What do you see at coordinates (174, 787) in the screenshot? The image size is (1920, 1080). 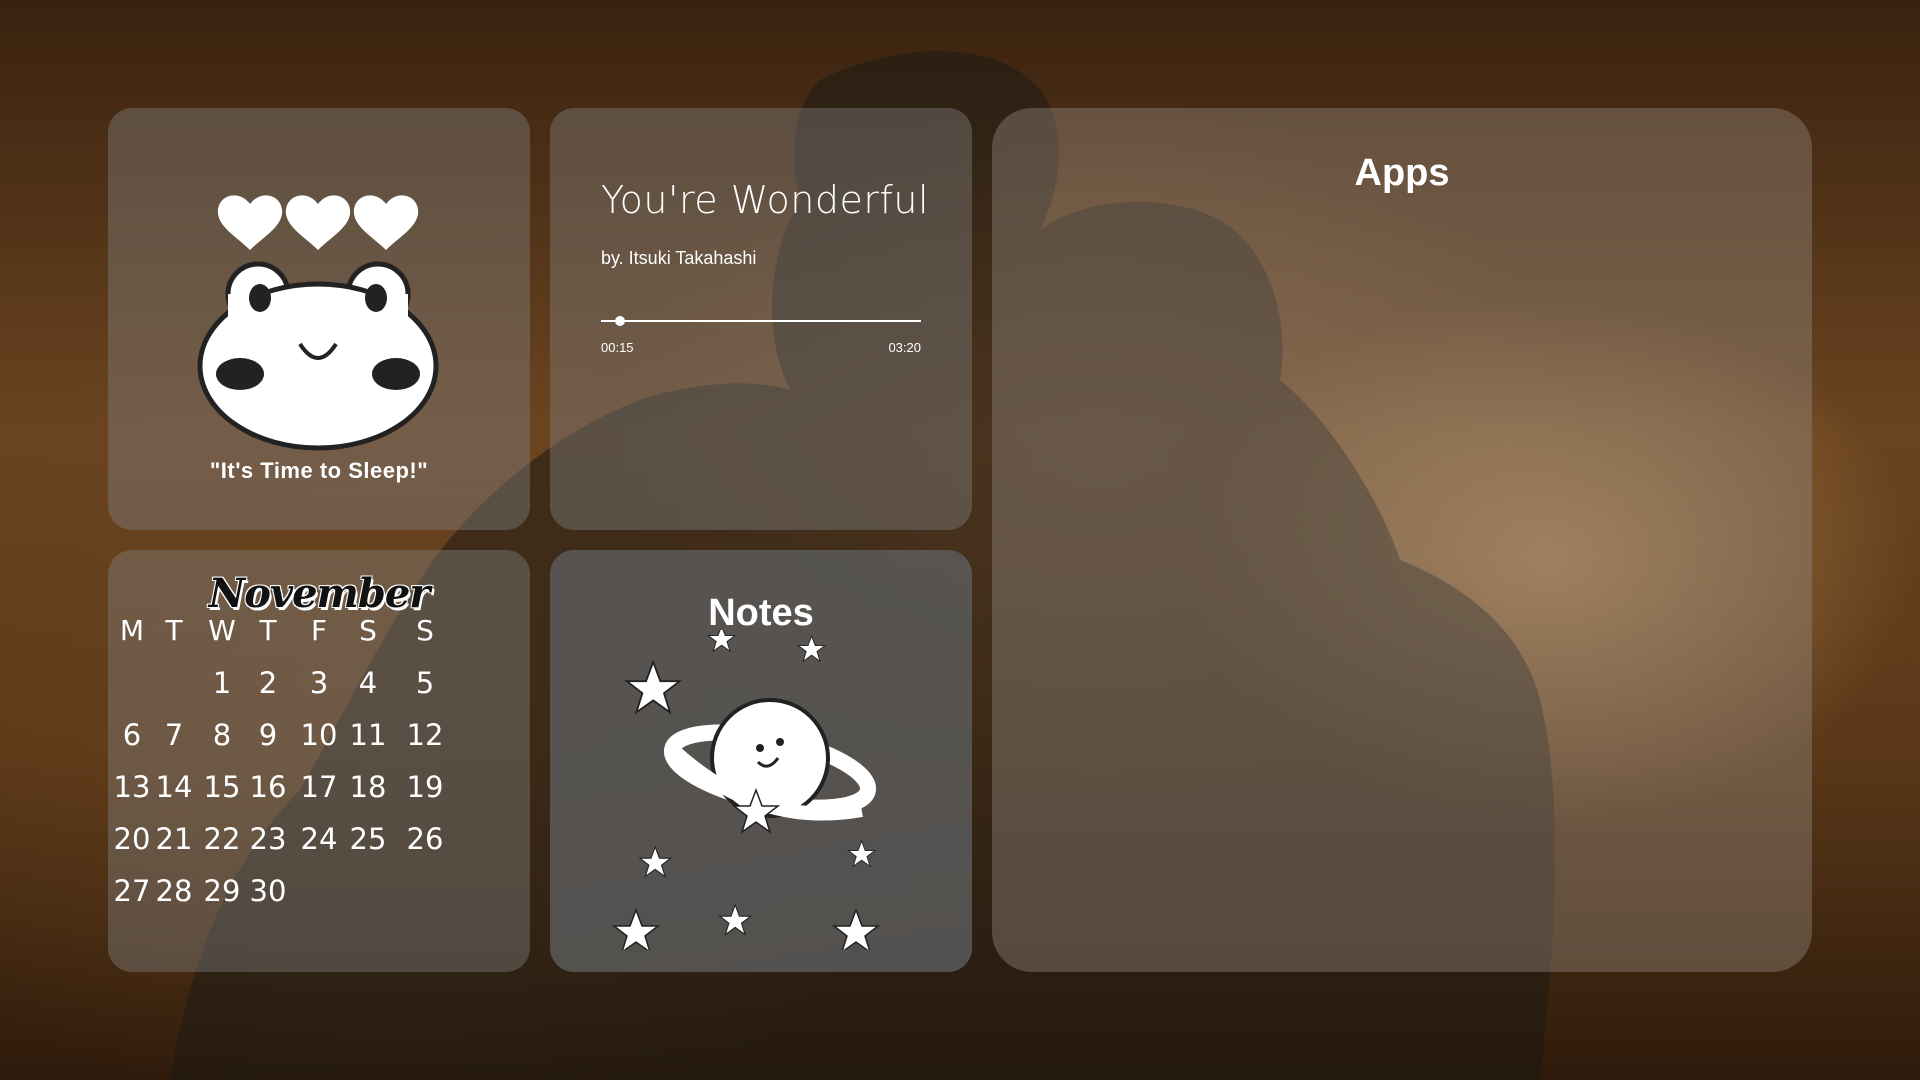 I see `calendar-day: 14` at bounding box center [174, 787].